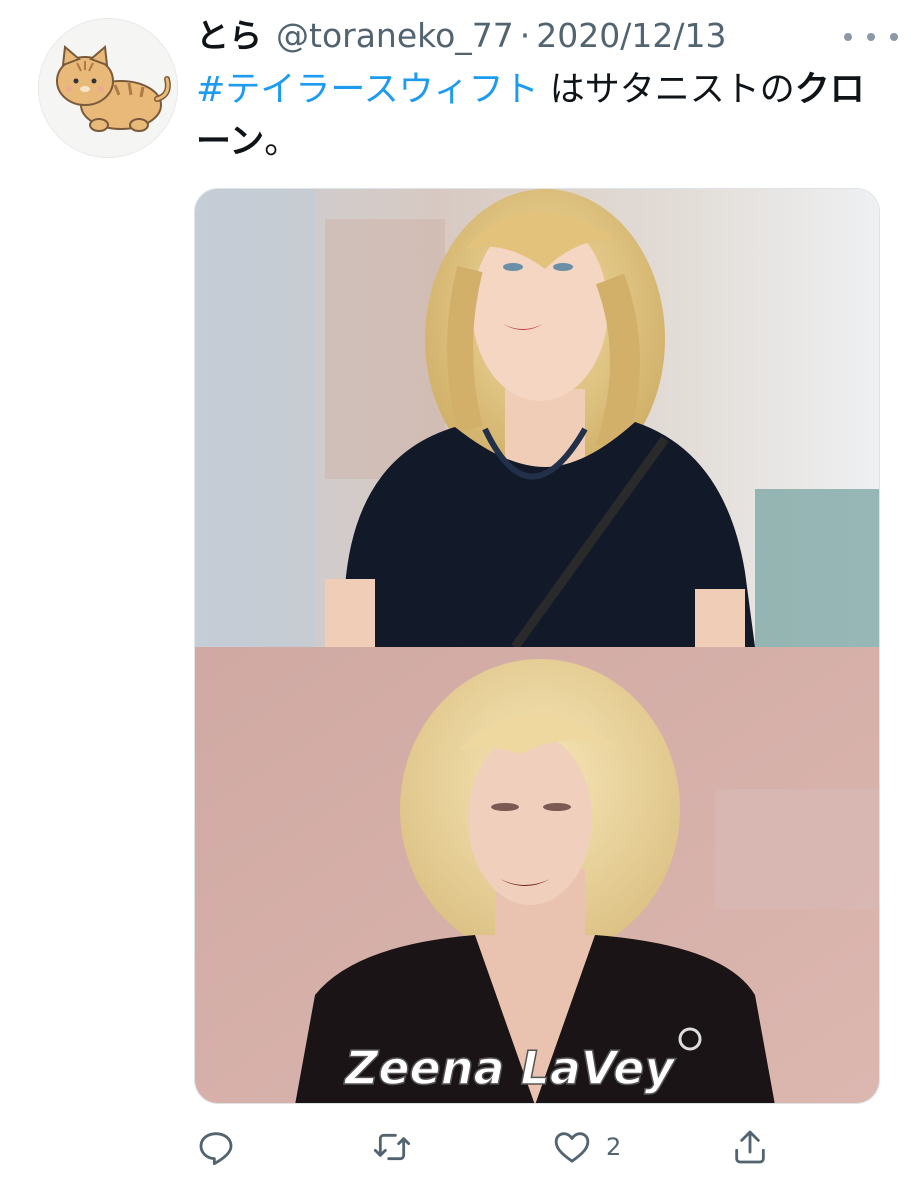 The height and width of the screenshot is (1200, 919). I want to click on tweet-text-end: 。, so click(282, 142).